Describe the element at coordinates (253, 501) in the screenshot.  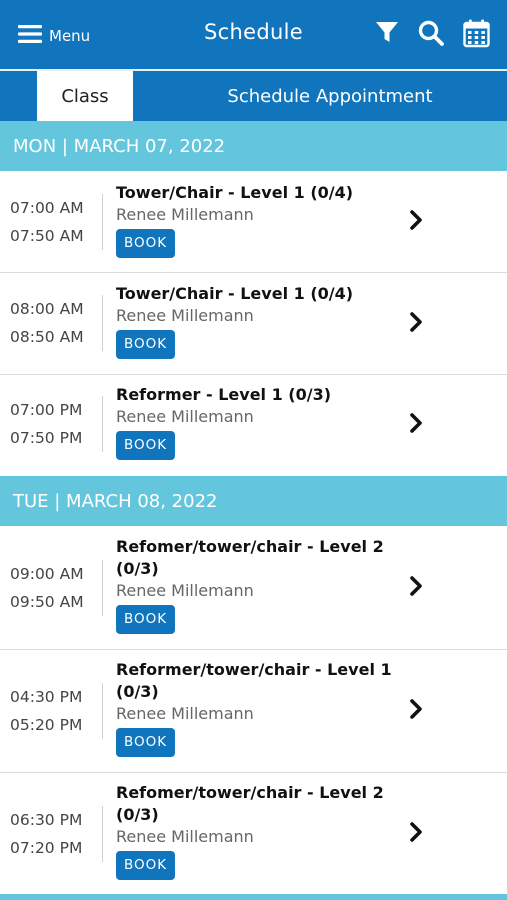
I see `day-header: TUE | MARCH 08, 2022` at that location.